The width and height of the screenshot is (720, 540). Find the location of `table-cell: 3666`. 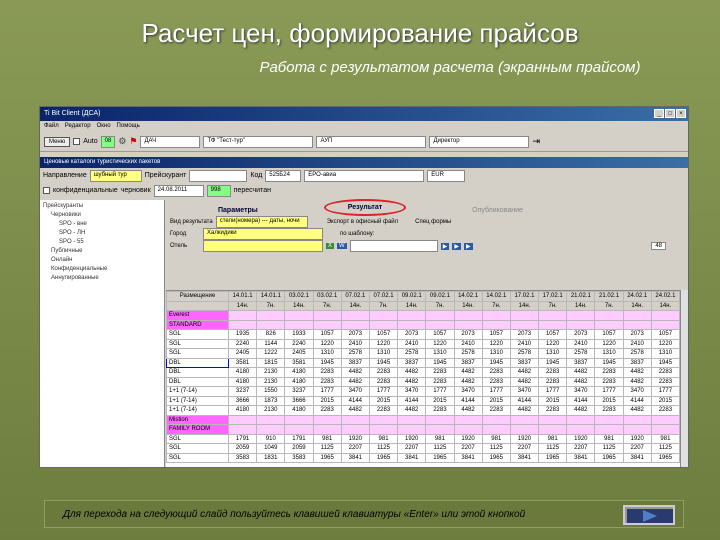

table-cell: 3666 is located at coordinates (299, 400).